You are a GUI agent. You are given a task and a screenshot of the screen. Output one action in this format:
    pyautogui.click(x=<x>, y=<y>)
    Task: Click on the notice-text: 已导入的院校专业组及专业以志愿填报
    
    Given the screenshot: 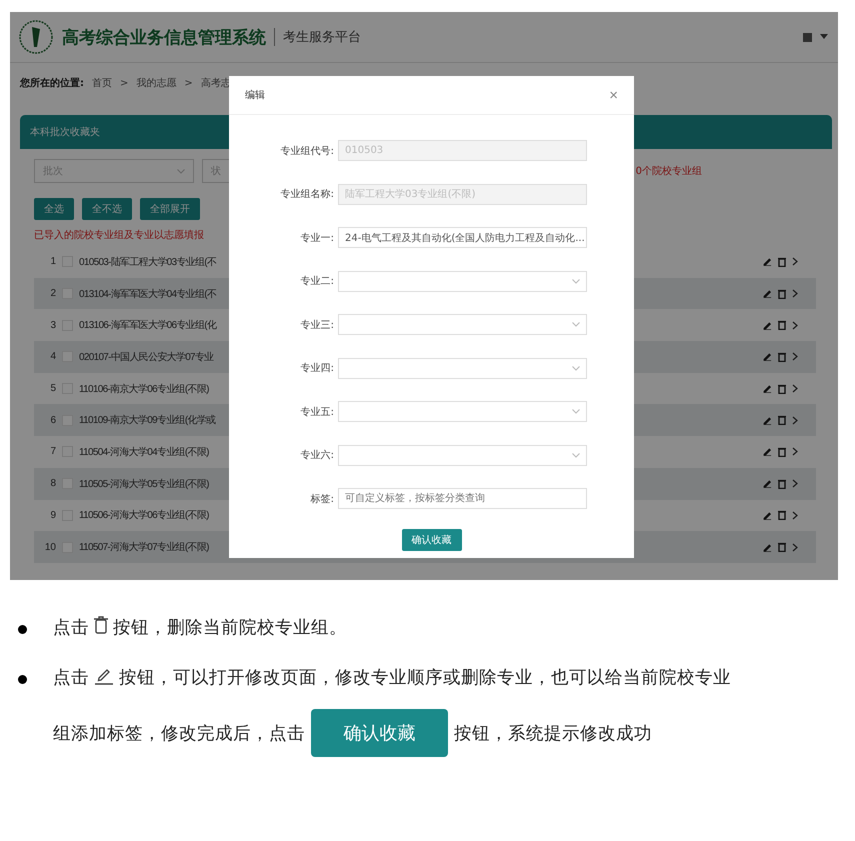 What is the action you would take?
    pyautogui.click(x=119, y=235)
    